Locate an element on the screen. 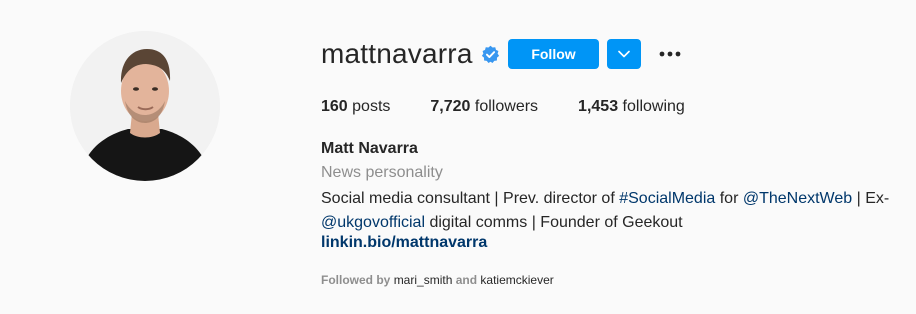 Image resolution: width=916 pixels, height=314 pixels. profile-header: mattnavarra is located at coordinates (410, 54).